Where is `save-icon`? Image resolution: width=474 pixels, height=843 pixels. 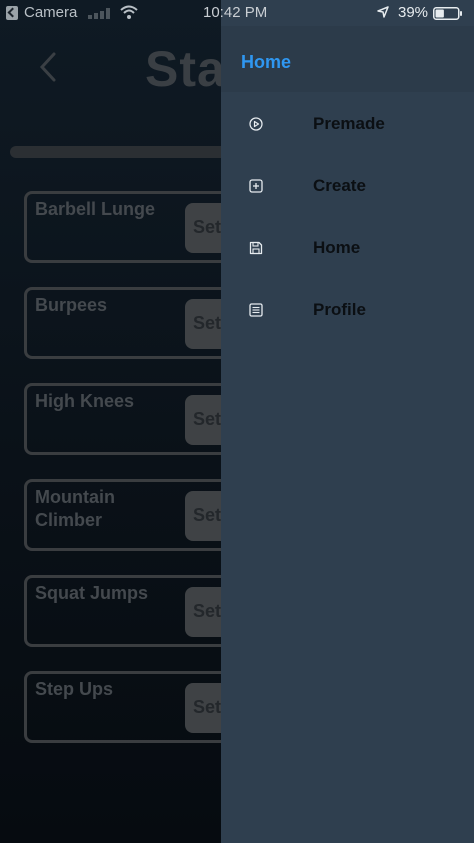
save-icon is located at coordinates (256, 248).